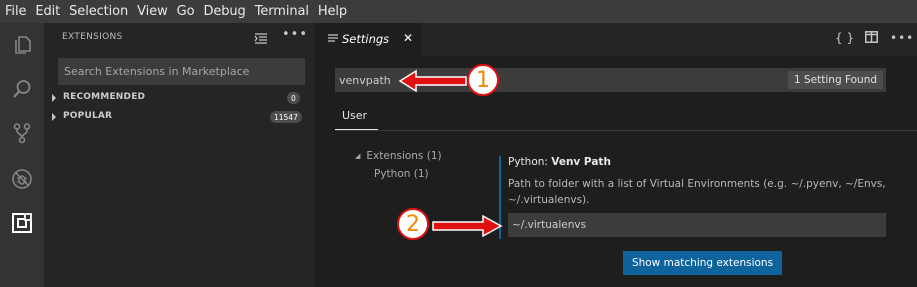  Describe the element at coordinates (22, 223) in the screenshot. I see `extensions-icon` at that location.